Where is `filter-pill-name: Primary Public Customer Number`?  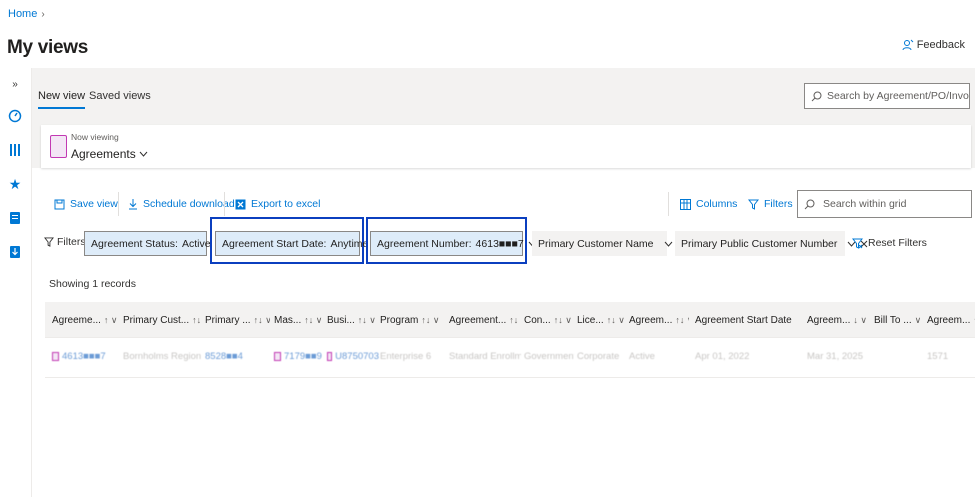 filter-pill-name: Primary Public Customer Number is located at coordinates (759, 243).